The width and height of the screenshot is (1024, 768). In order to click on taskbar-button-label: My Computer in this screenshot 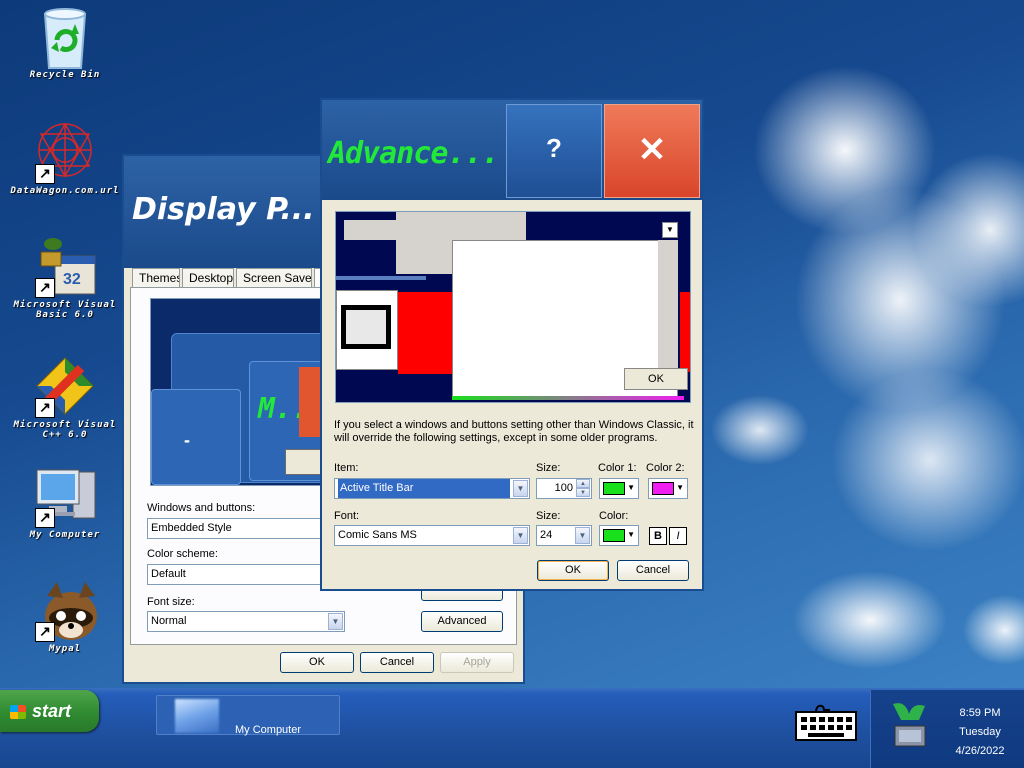, I will do `click(268, 730)`.